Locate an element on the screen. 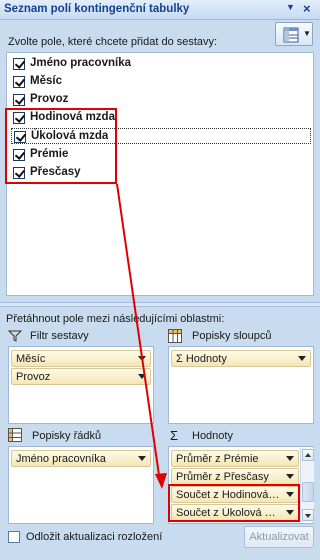 This screenshot has height=560, width=320. values-scrollbar is located at coordinates (307, 485).